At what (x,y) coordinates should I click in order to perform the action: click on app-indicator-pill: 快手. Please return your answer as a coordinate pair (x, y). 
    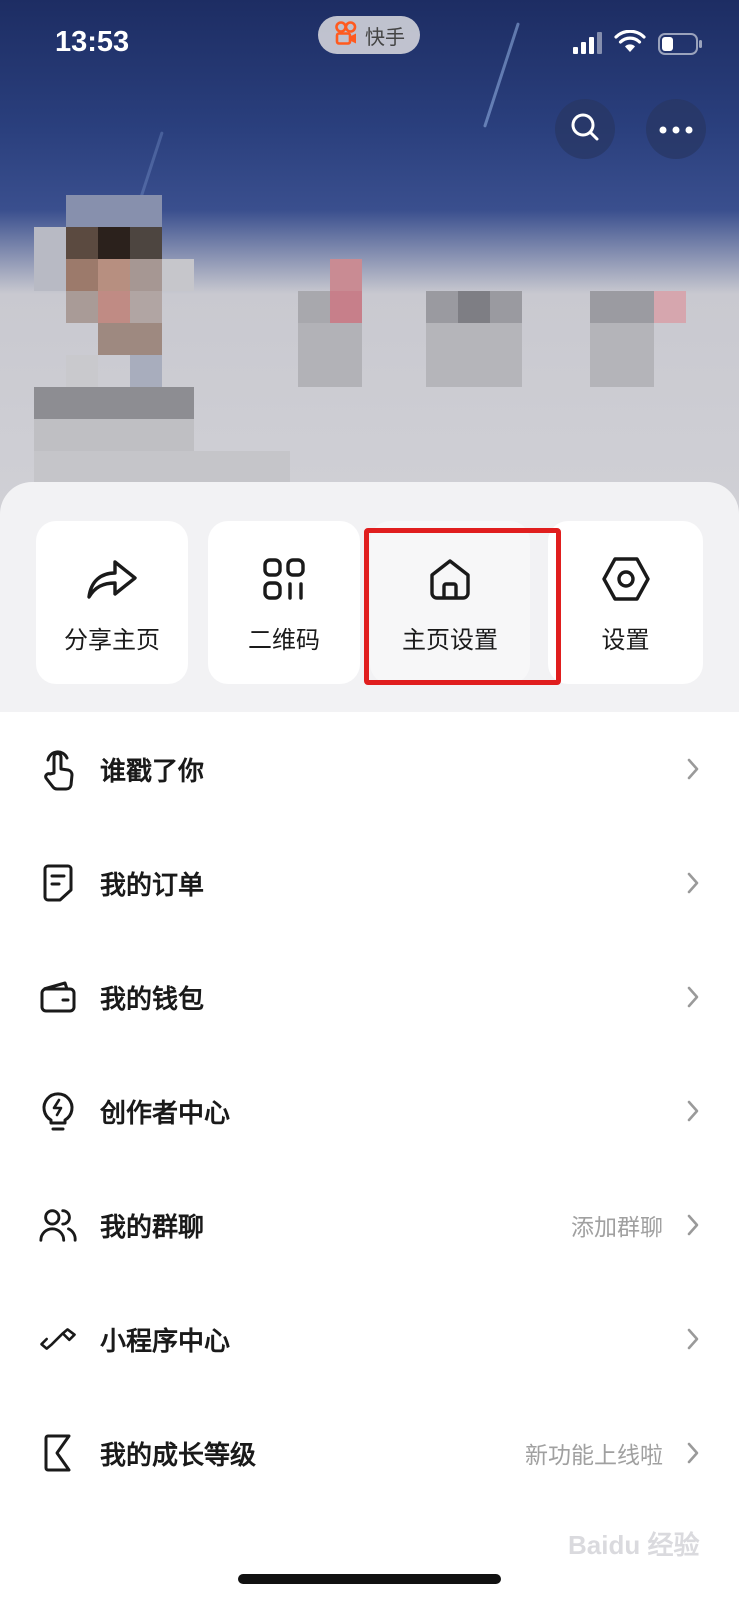
    Looking at the image, I should click on (369, 35).